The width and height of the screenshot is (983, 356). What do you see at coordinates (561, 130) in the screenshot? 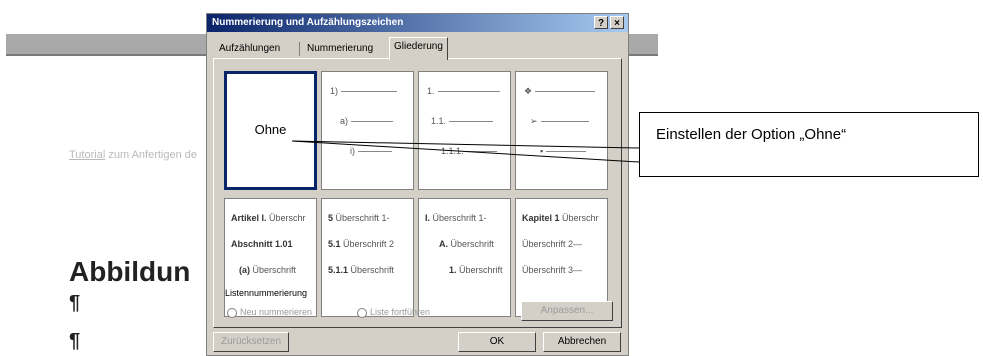
I see `outline-option-bullets: ❖ ➢ ▪` at bounding box center [561, 130].